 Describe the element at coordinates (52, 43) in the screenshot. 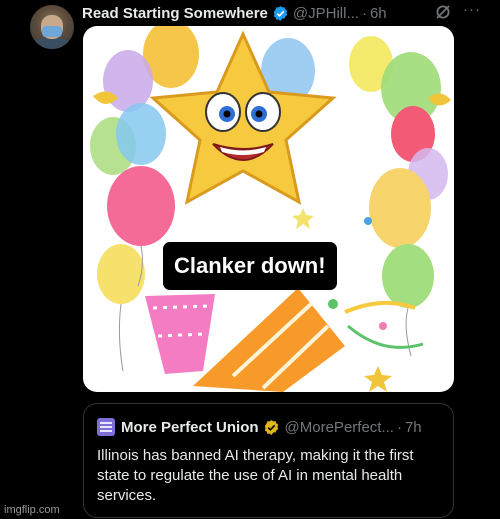

I see `avatar-shirt` at that location.